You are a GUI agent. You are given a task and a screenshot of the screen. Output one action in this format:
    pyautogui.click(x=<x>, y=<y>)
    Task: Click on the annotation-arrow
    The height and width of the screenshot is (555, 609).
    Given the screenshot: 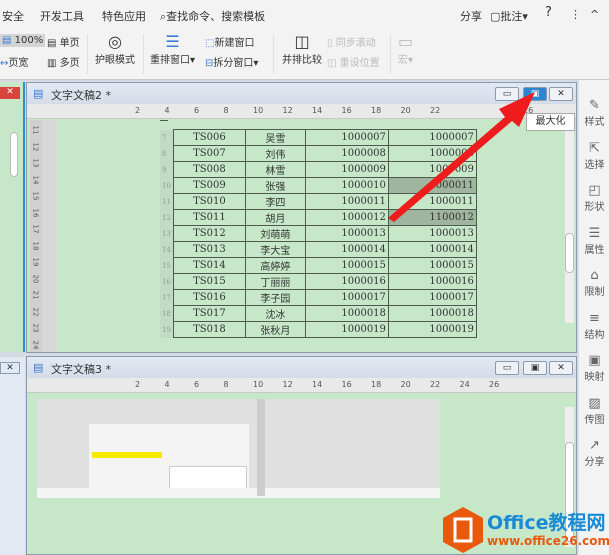 What is the action you would take?
    pyautogui.click(x=461, y=157)
    